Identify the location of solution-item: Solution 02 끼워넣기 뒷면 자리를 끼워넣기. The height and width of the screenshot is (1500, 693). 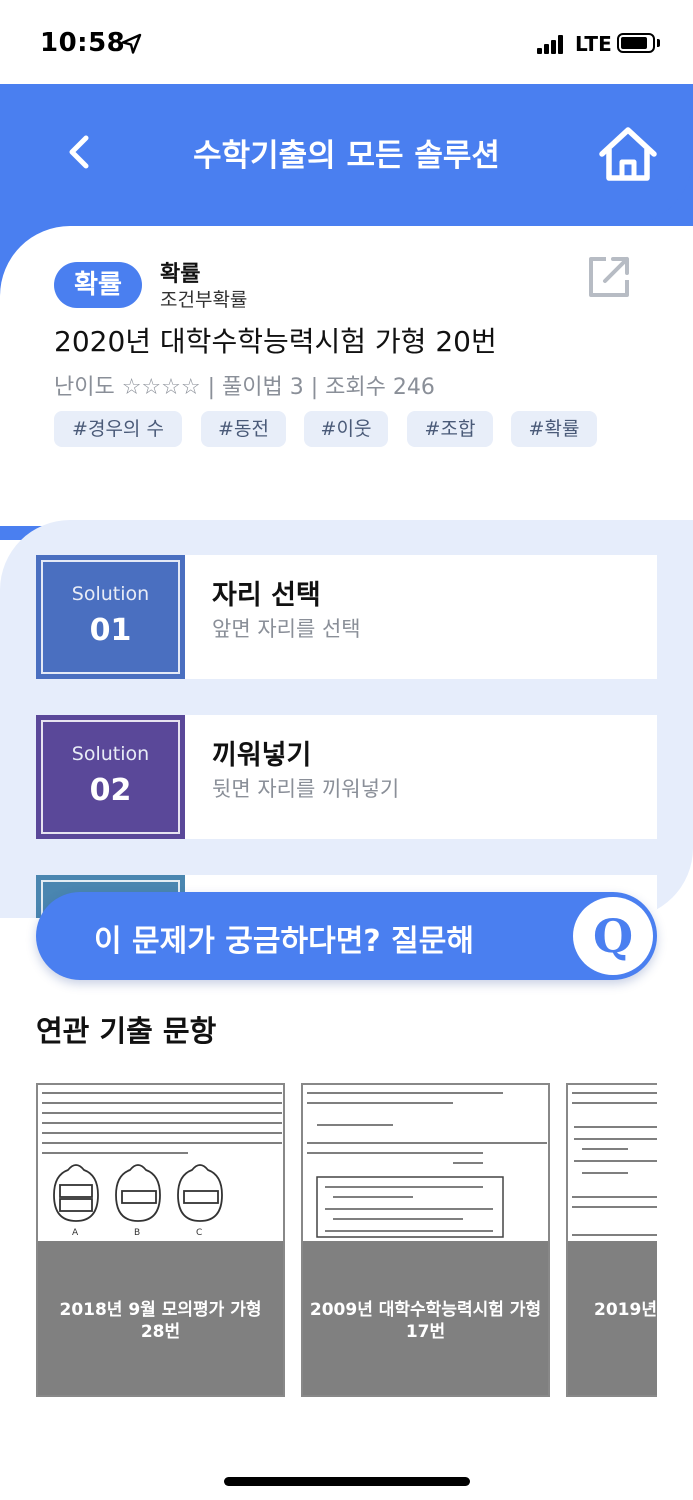
(346, 777).